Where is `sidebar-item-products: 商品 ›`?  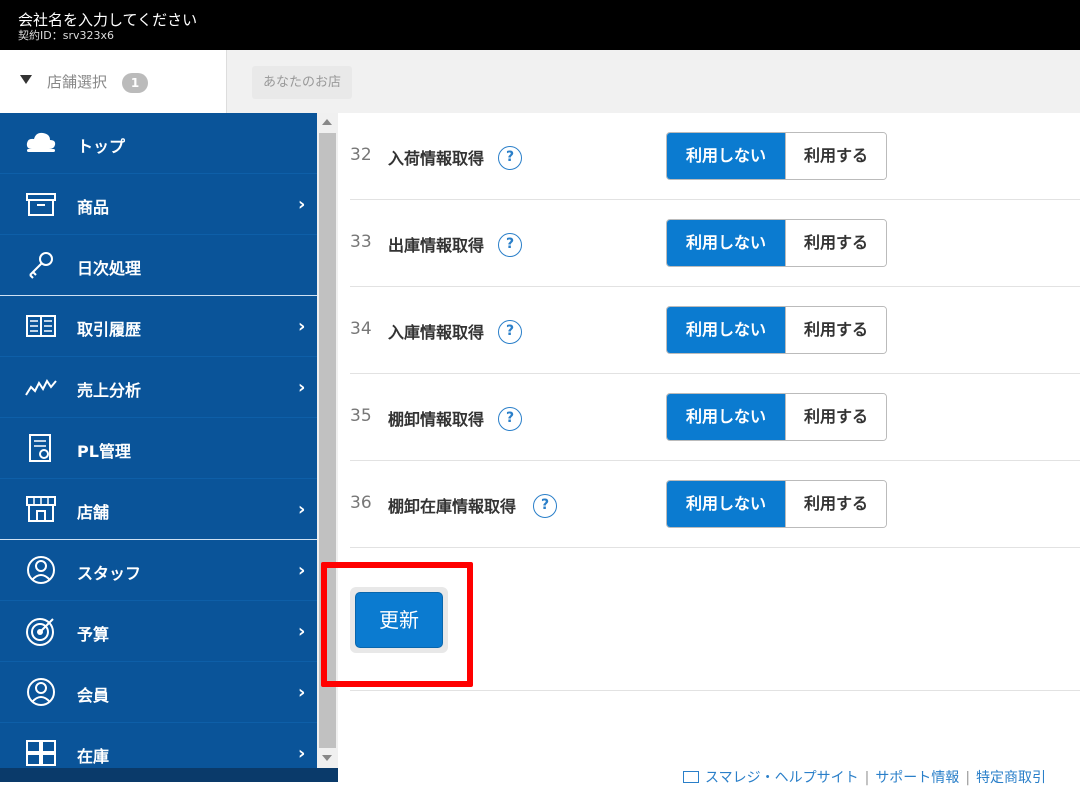
sidebar-item-products: 商品 › is located at coordinates (158, 204).